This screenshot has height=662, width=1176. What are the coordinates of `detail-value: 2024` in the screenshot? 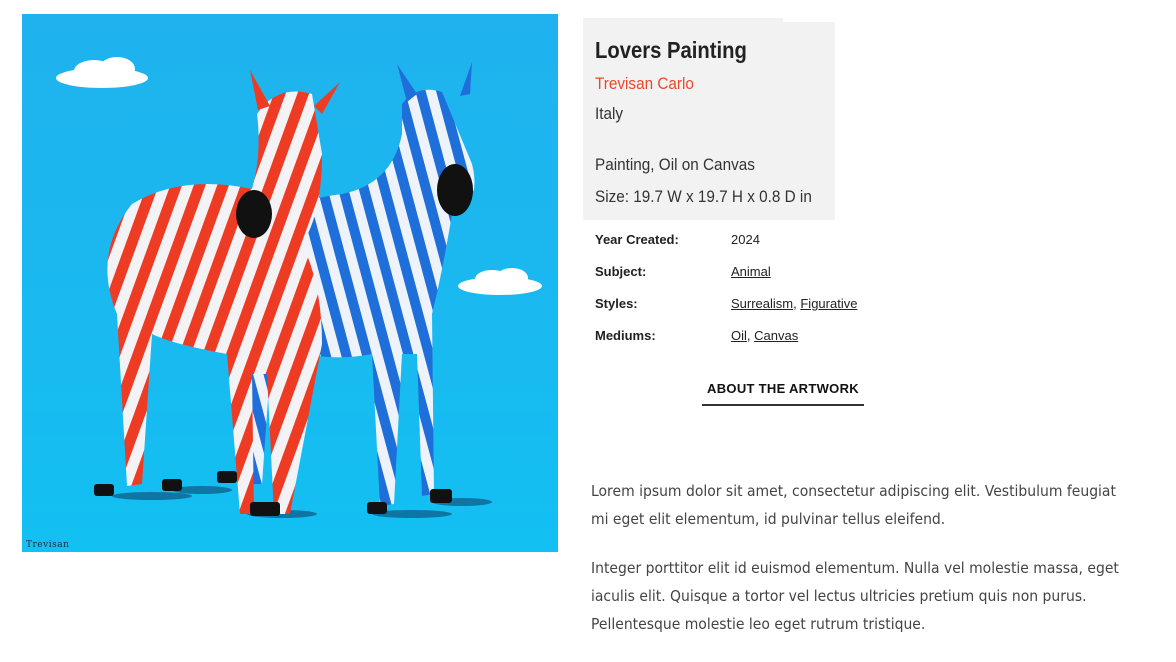 It's located at (745, 239).